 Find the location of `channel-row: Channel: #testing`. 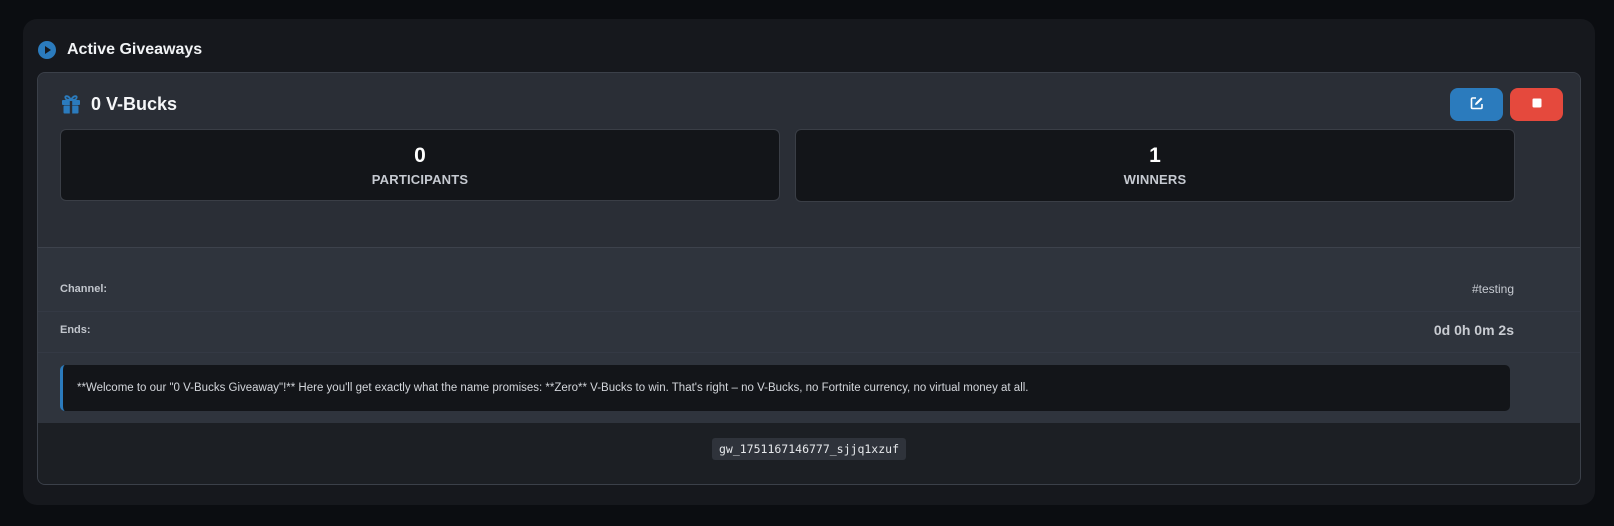

channel-row: Channel: #testing is located at coordinates (787, 289).